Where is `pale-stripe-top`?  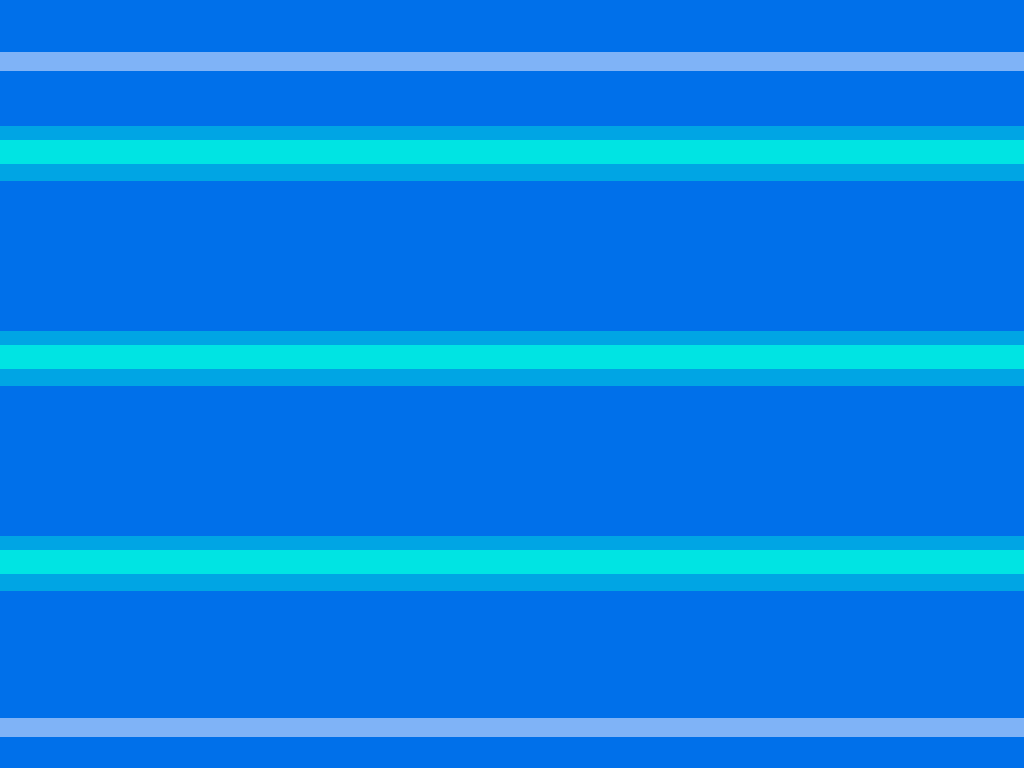
pale-stripe-top is located at coordinates (512, 61).